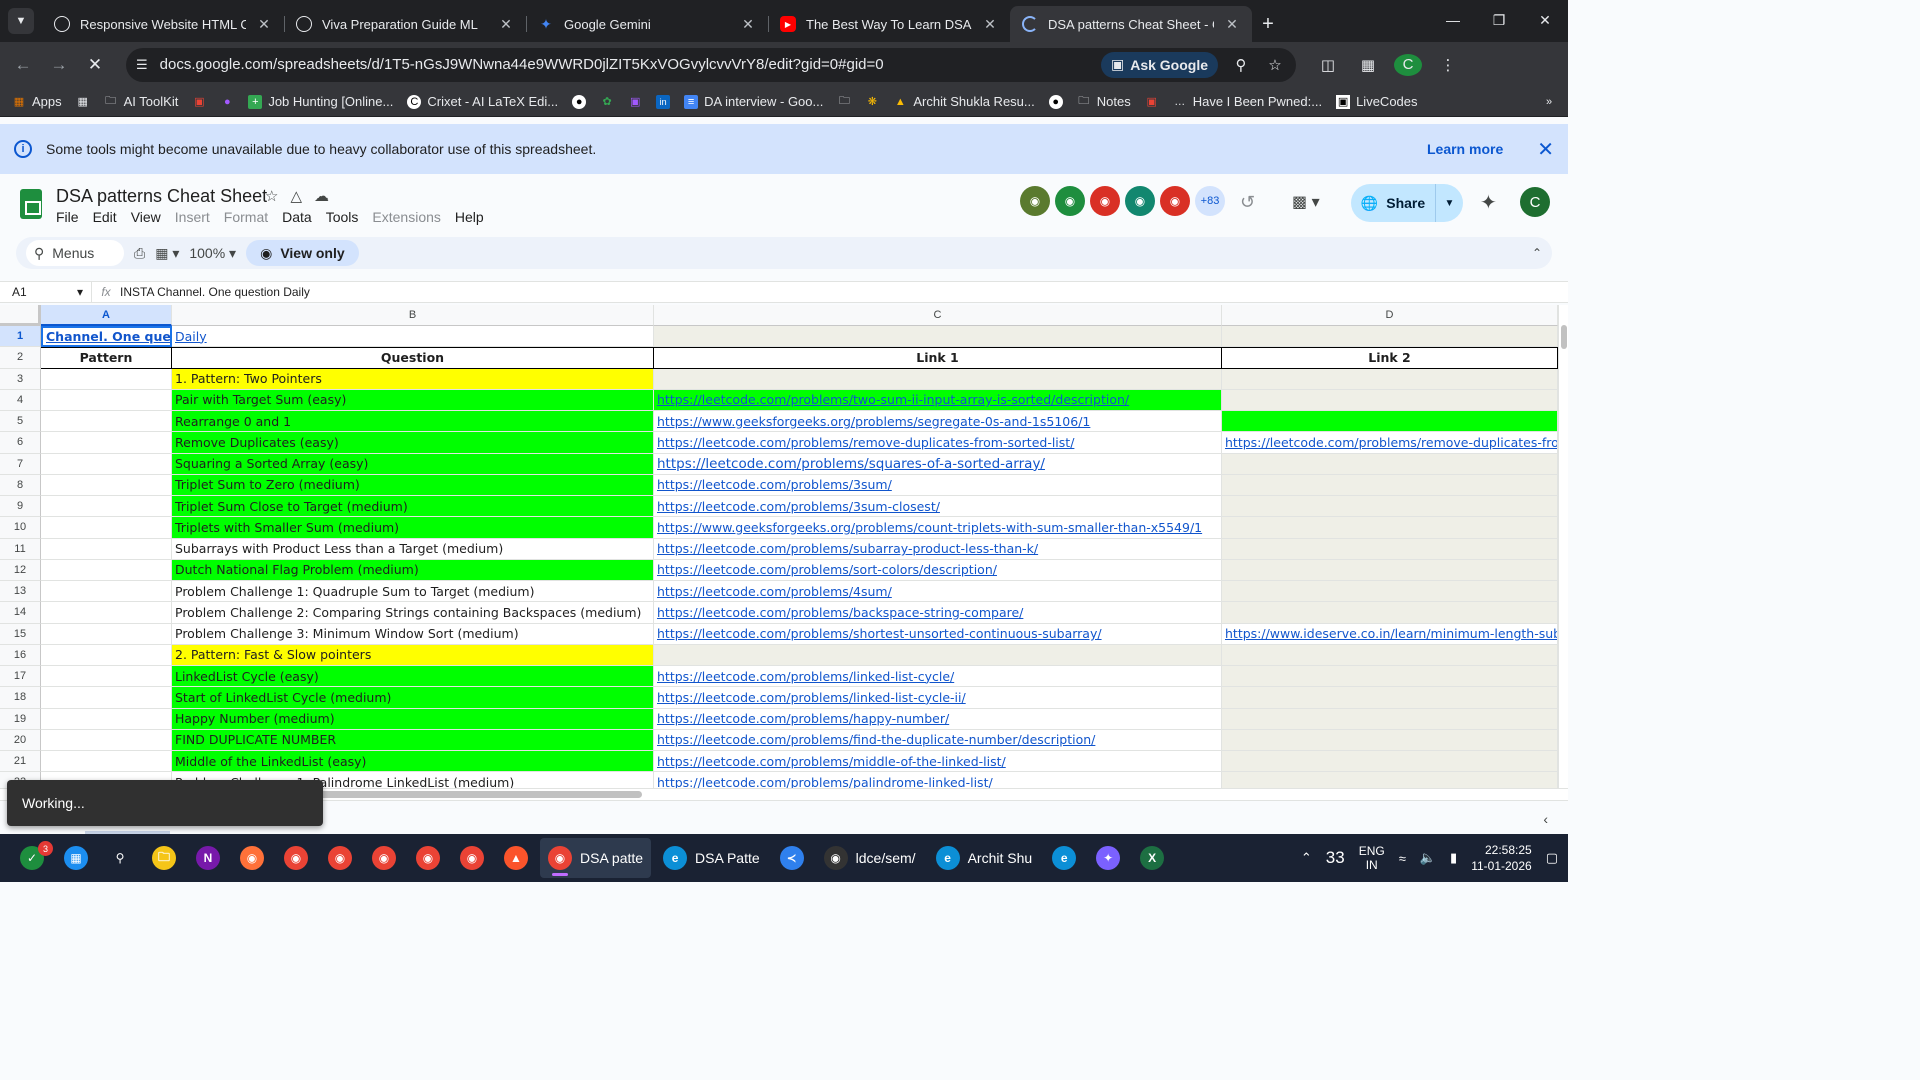 The height and width of the screenshot is (1080, 1920). I want to click on settings-gears-icon: ❋, so click(872, 102).